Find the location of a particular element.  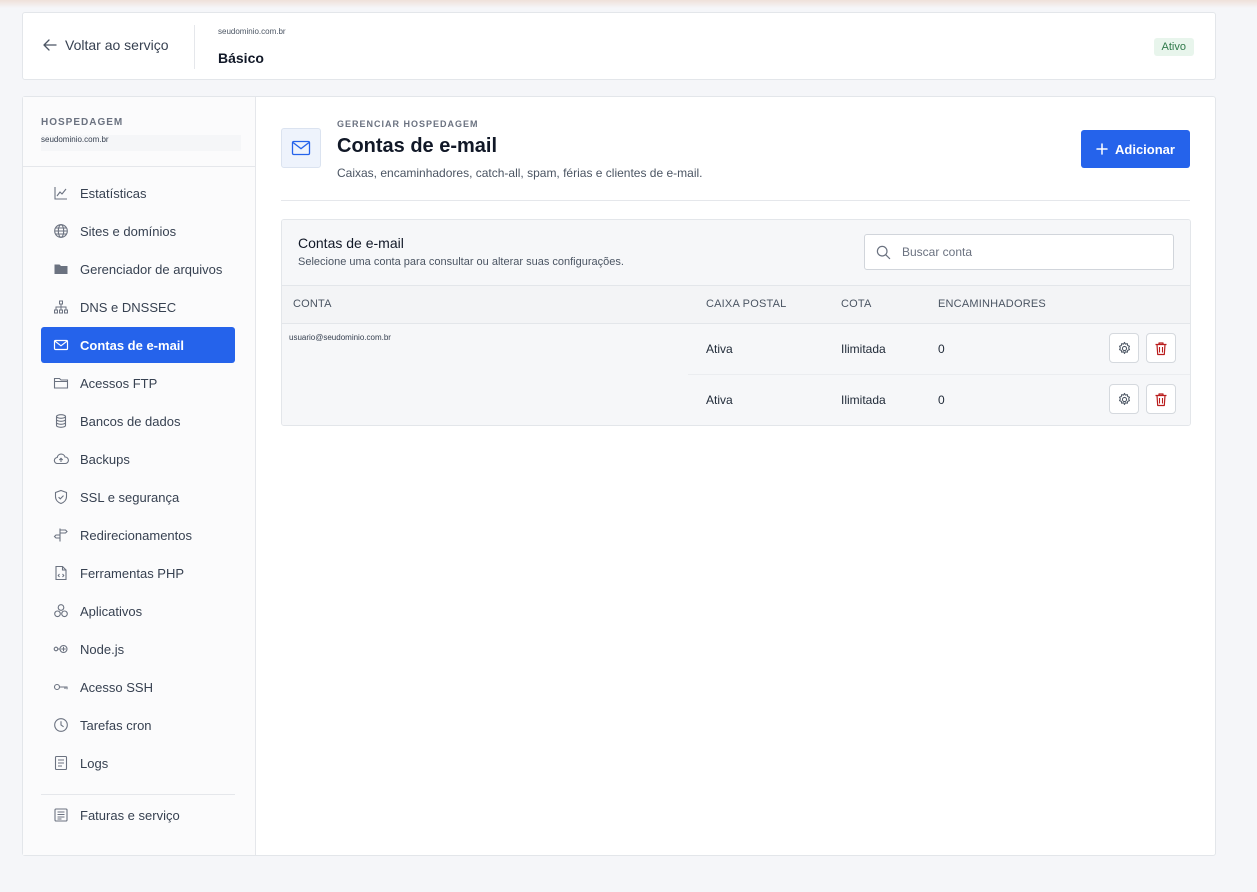

arrow-left-icon is located at coordinates (50, 45).